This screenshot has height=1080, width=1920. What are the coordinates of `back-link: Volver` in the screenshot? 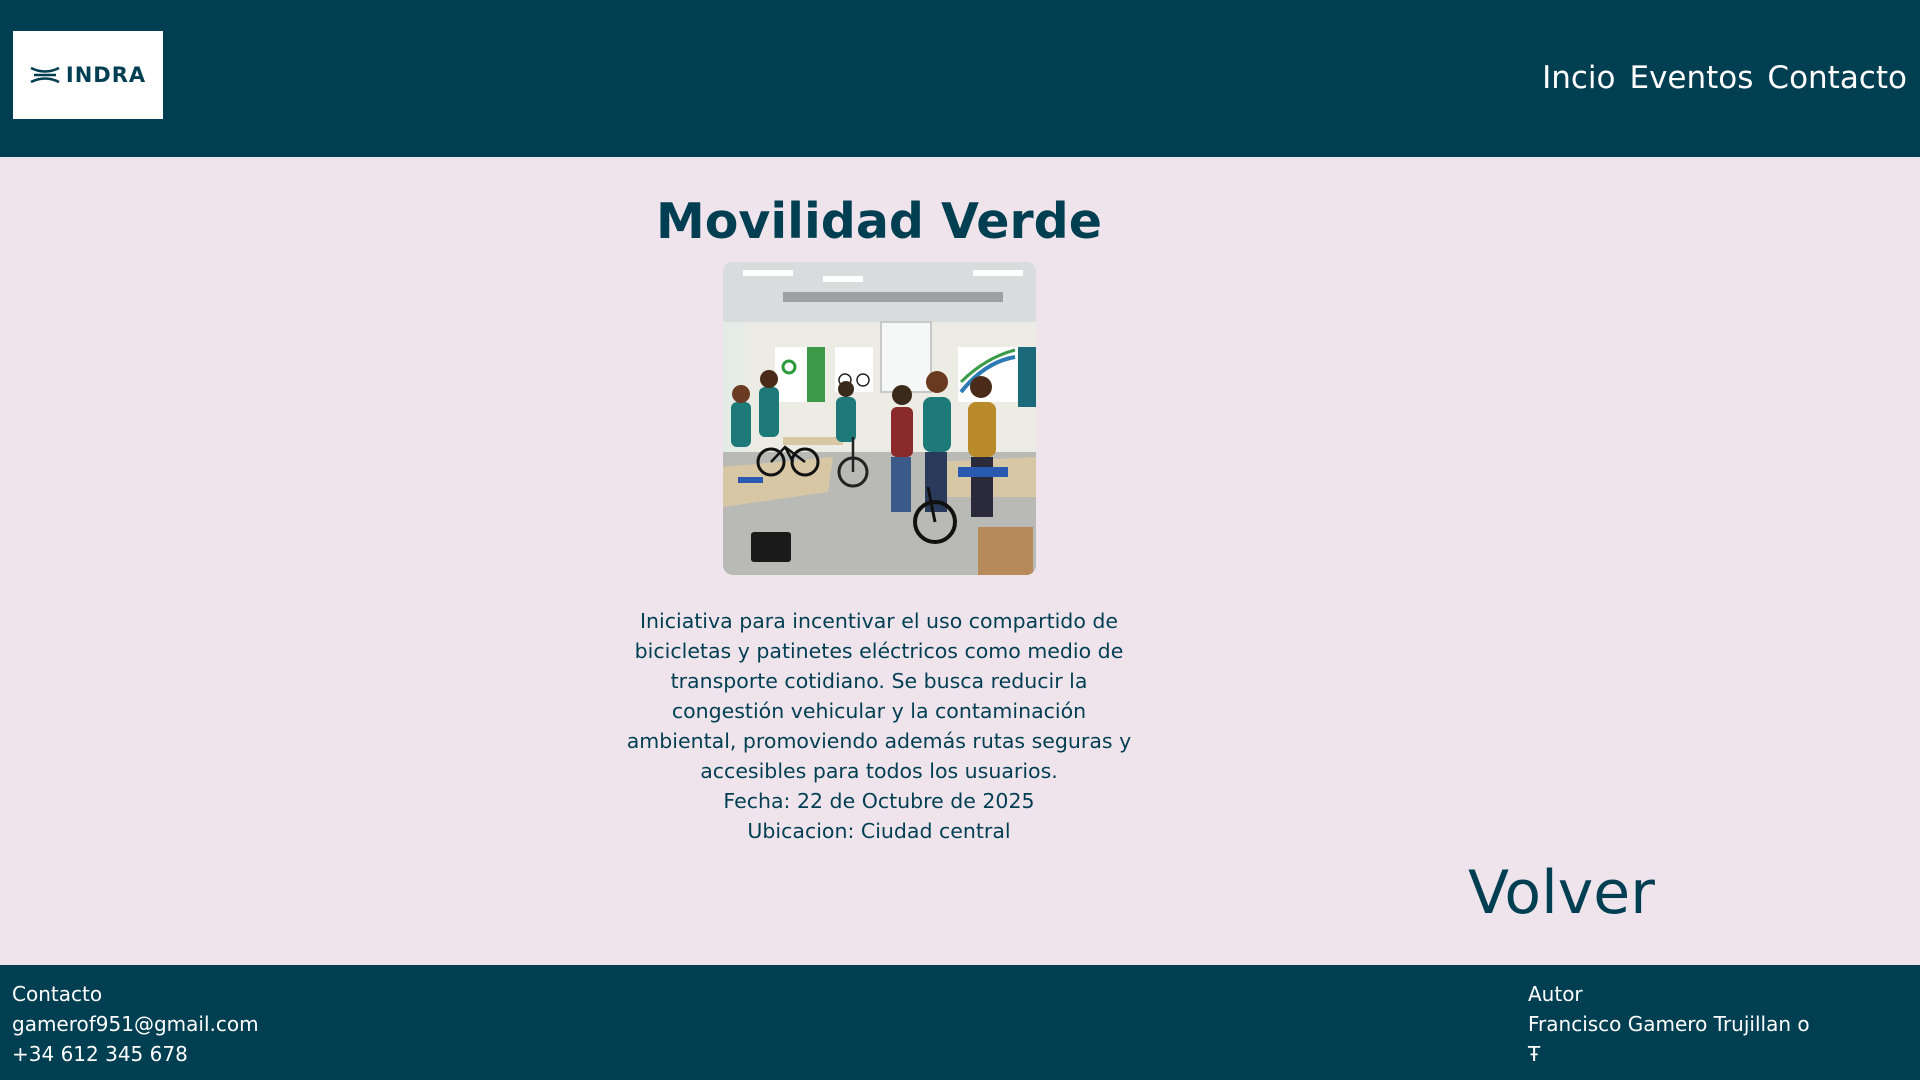 It's located at (1561, 893).